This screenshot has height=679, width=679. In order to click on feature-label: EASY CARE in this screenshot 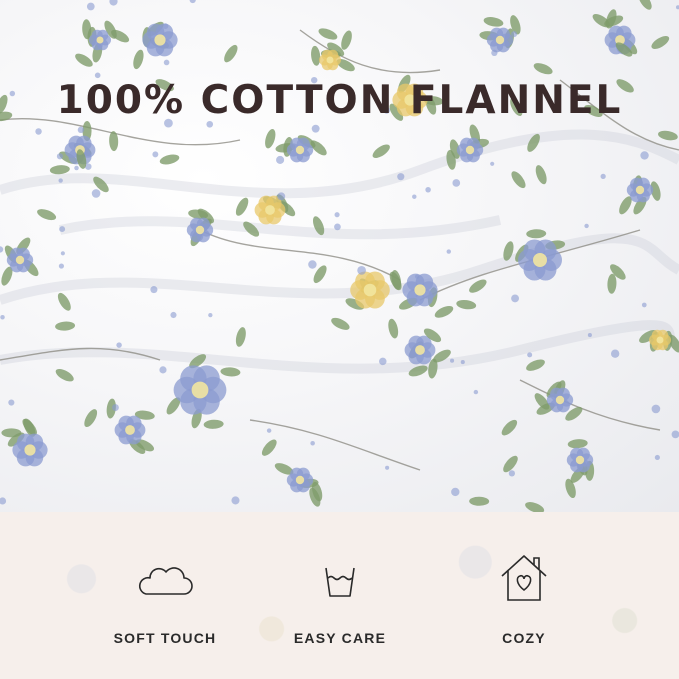, I will do `click(340, 638)`.